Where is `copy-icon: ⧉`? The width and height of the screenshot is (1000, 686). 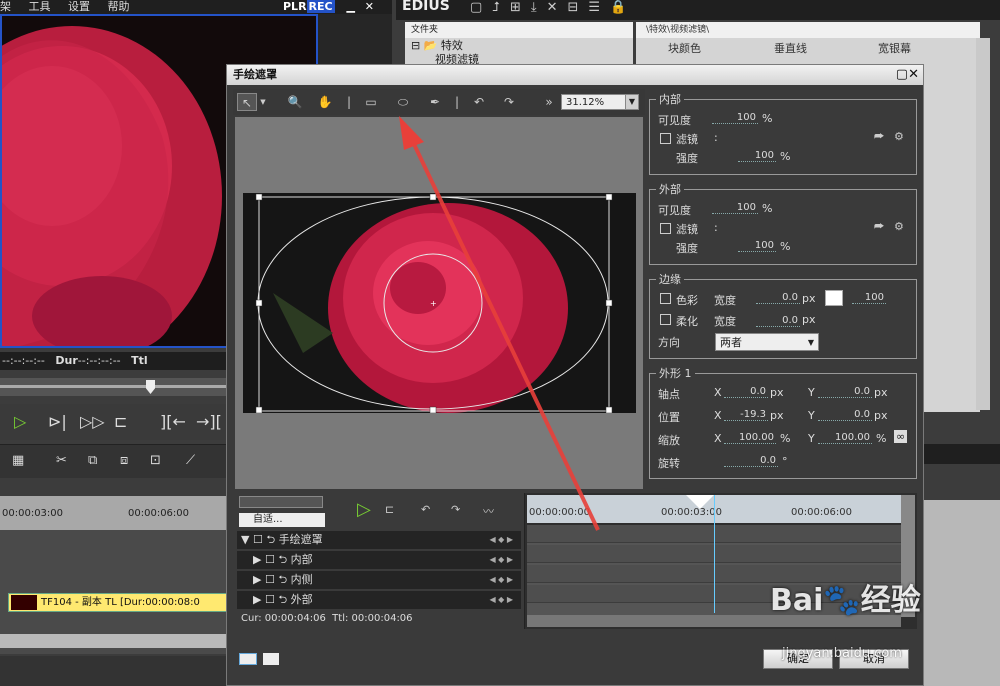 copy-icon: ⧉ is located at coordinates (92, 461).